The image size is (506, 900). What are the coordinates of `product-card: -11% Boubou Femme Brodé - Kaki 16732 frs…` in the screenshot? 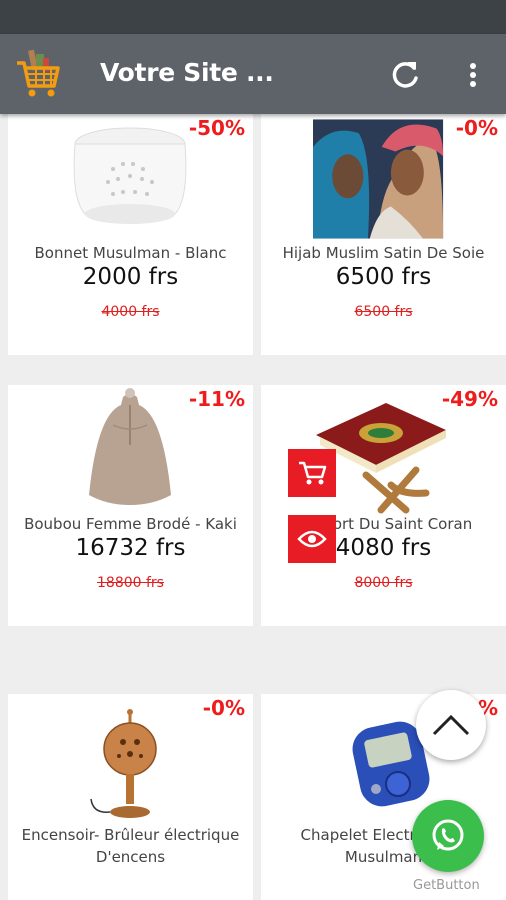 It's located at (130, 505).